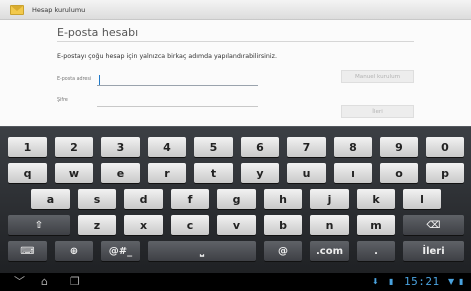 This screenshot has width=471, height=291. I want to click on email-field, so click(177, 80).